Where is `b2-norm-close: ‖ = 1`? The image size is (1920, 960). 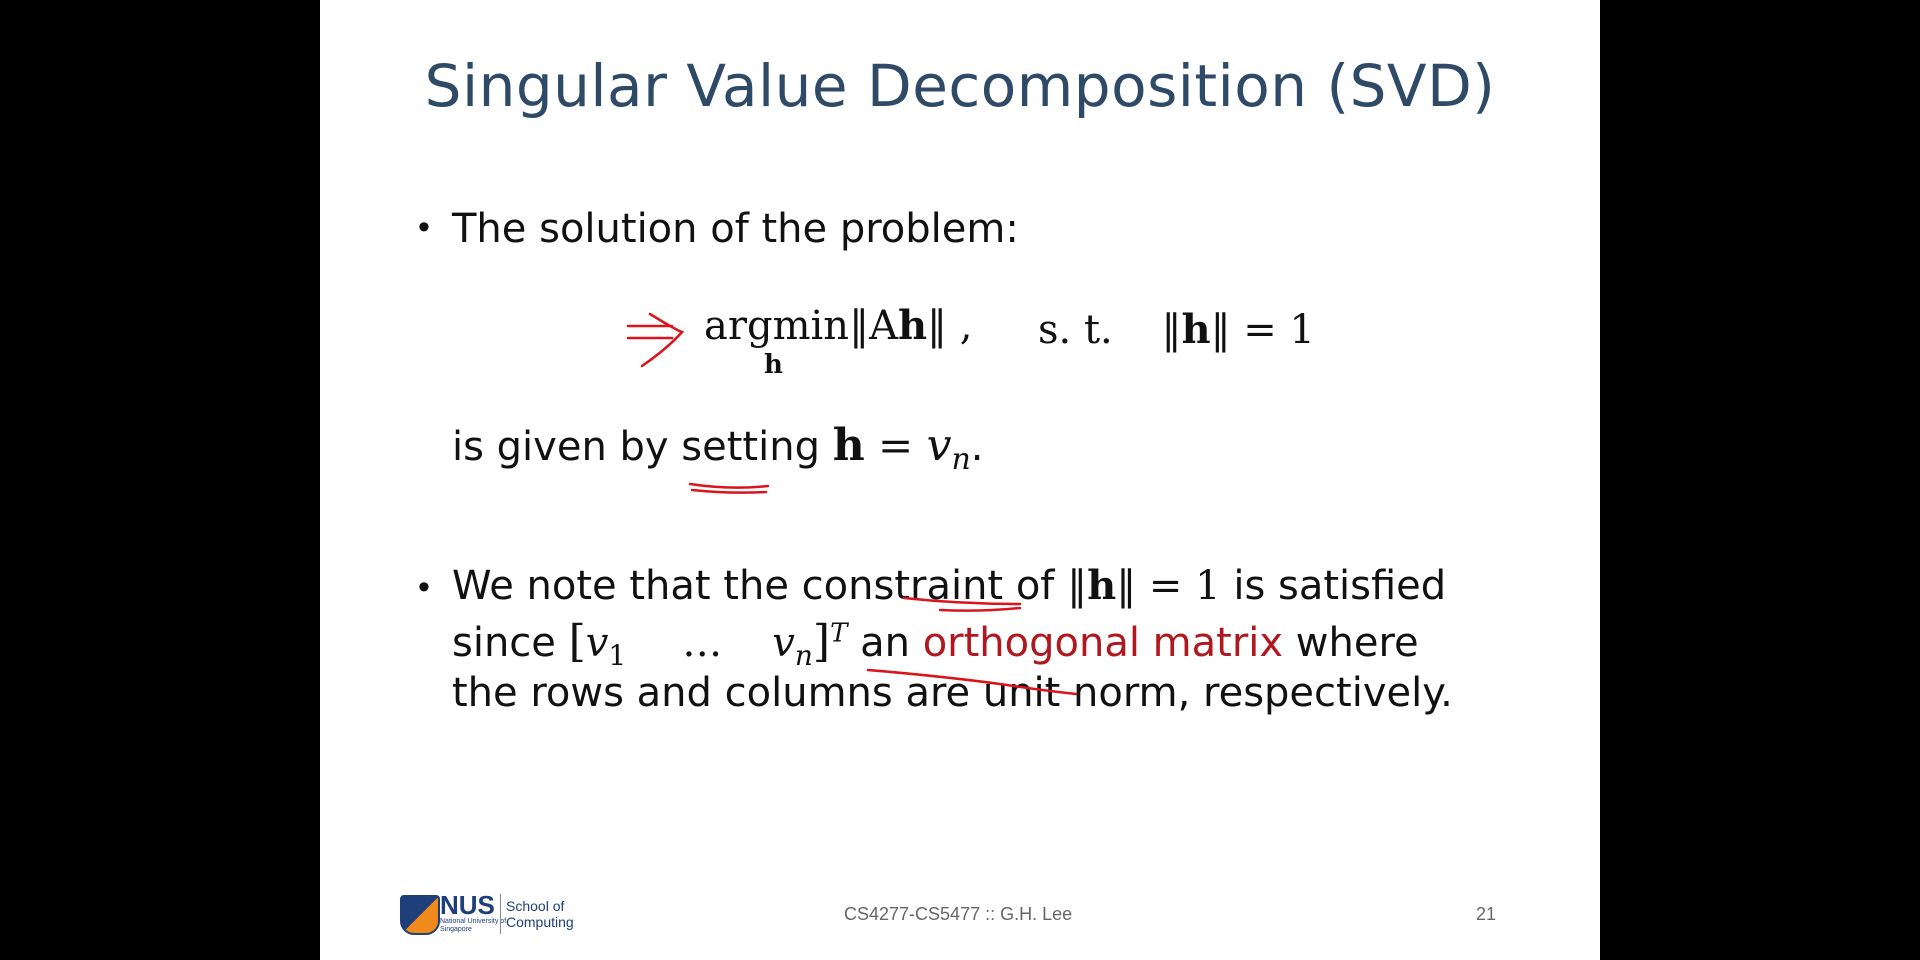 b2-norm-close: ‖ = 1 is located at coordinates (1168, 586).